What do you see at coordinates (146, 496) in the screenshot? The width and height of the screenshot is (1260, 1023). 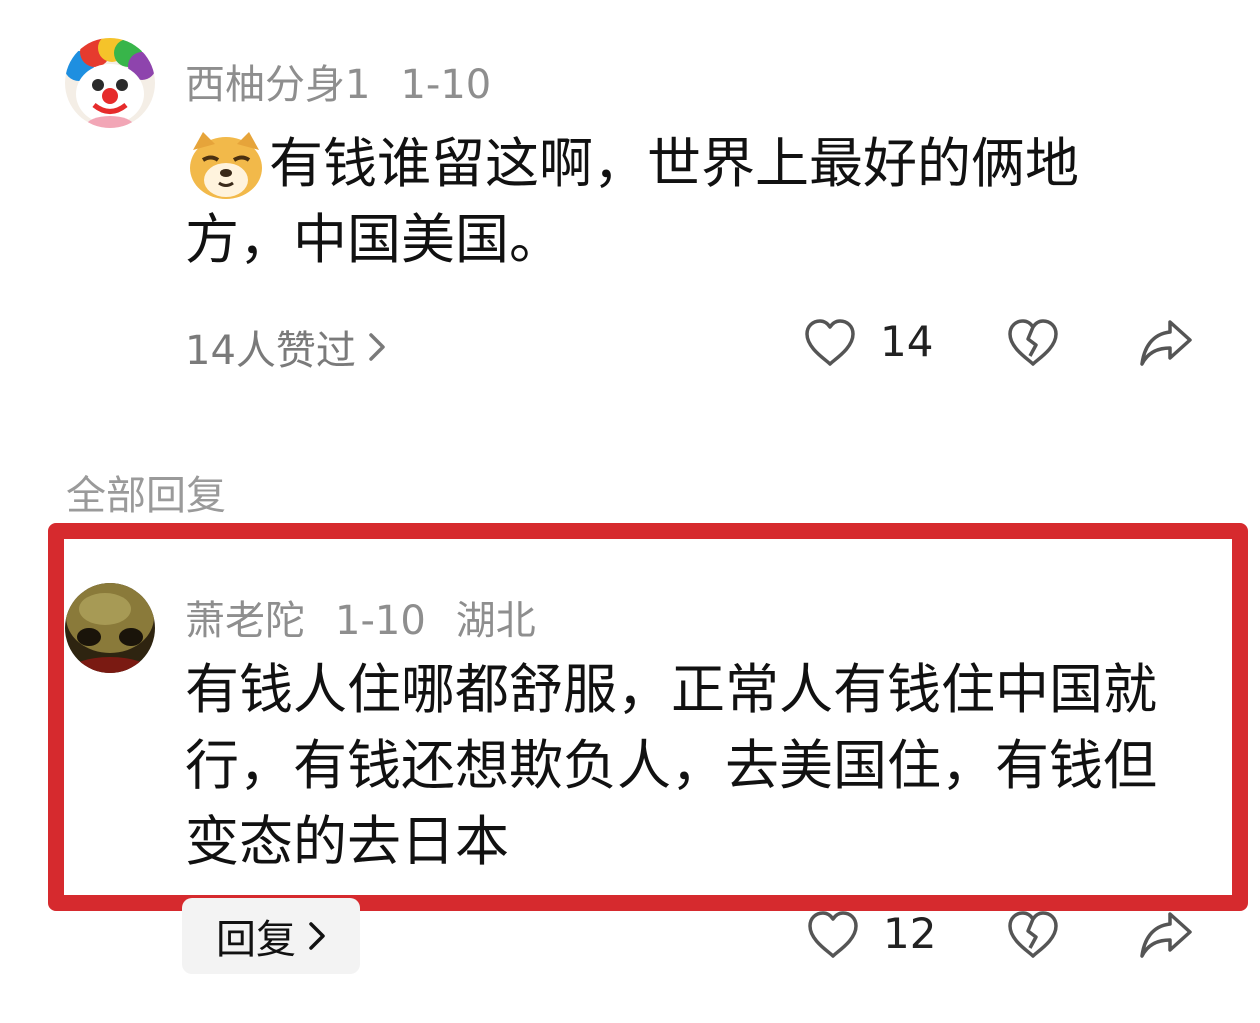 I see `section-title-all-replies: 全部回复` at bounding box center [146, 496].